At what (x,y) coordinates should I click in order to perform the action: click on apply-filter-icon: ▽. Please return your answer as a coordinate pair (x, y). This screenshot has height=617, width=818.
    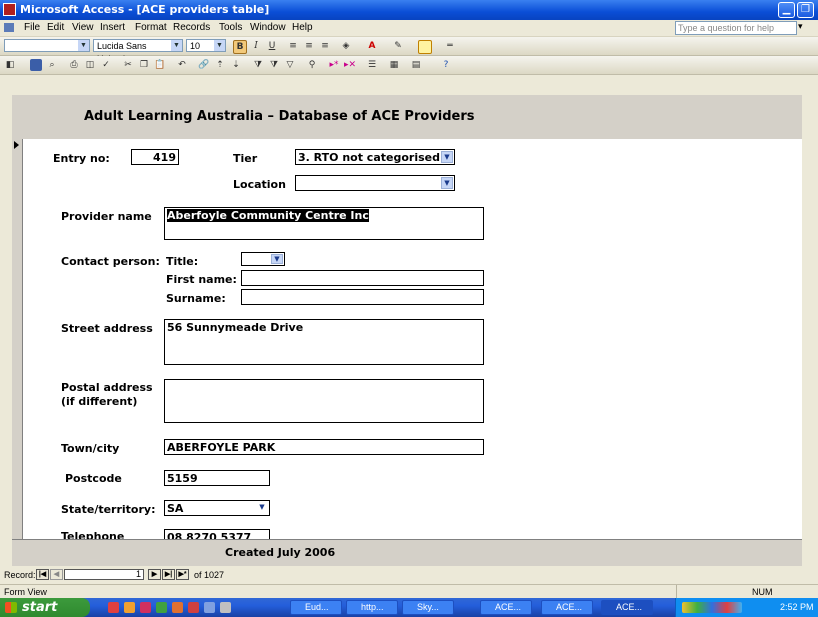
    Looking at the image, I should click on (290, 65).